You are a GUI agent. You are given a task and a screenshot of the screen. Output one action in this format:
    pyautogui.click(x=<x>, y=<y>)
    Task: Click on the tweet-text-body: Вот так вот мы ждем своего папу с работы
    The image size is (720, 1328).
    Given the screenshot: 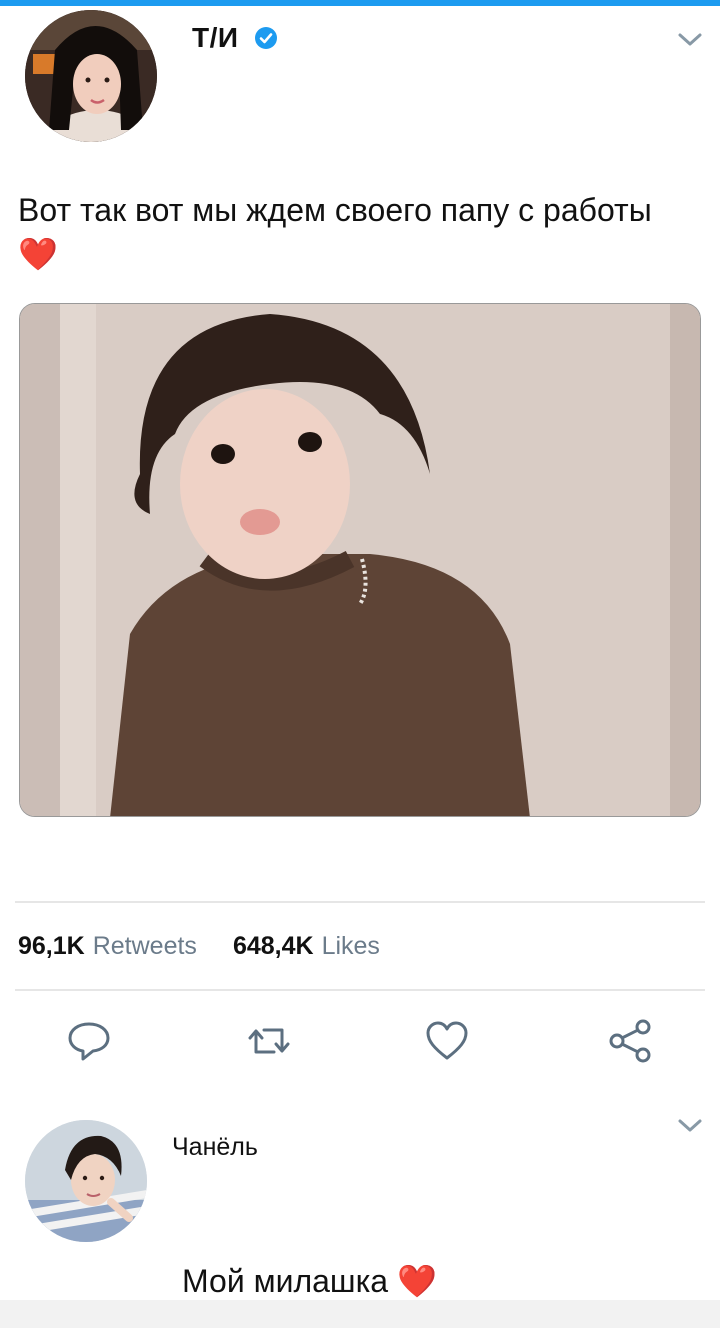 What is the action you would take?
    pyautogui.click(x=335, y=210)
    